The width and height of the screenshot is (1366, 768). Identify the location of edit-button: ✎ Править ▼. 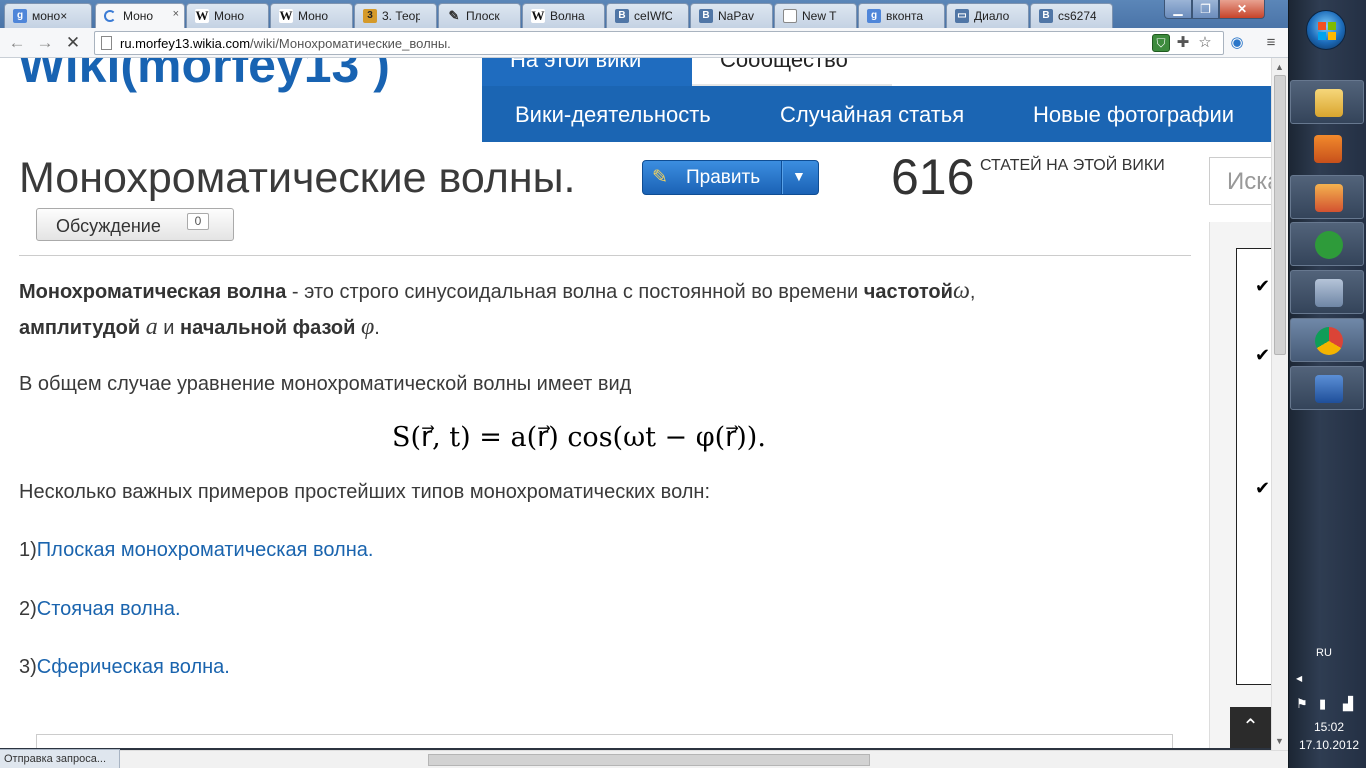
(730, 177).